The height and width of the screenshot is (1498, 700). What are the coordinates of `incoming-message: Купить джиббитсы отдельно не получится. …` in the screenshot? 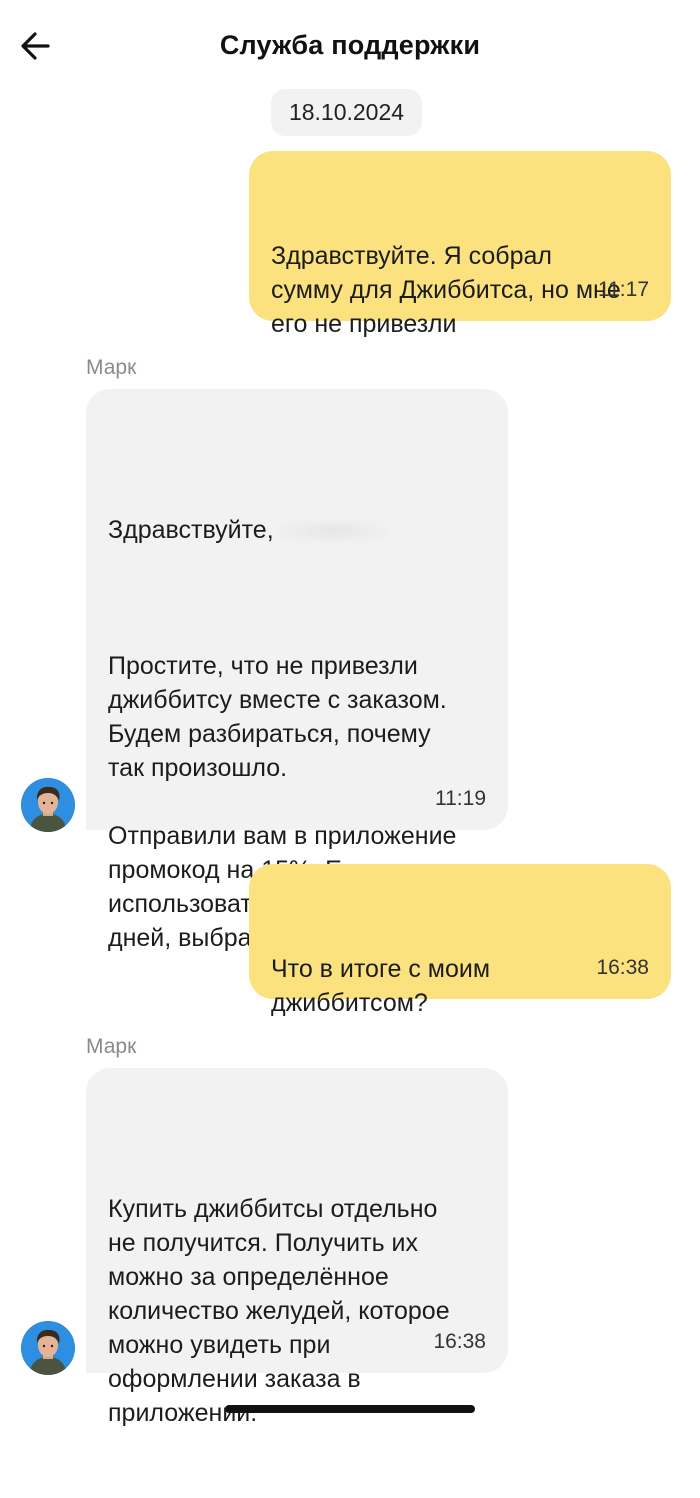 It's located at (297, 1247).